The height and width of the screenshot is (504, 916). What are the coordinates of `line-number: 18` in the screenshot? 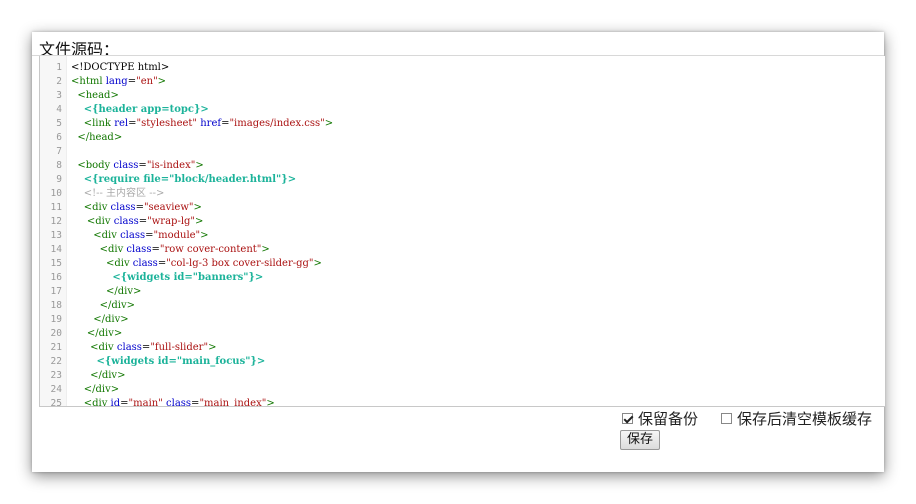 It's located at (56, 305).